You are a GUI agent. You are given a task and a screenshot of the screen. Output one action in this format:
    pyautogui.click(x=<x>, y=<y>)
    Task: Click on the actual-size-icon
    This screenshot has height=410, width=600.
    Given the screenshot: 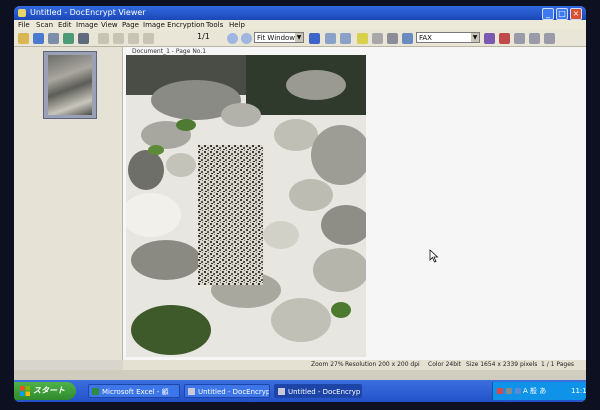 What is the action you would take?
    pyautogui.click(x=314, y=38)
    